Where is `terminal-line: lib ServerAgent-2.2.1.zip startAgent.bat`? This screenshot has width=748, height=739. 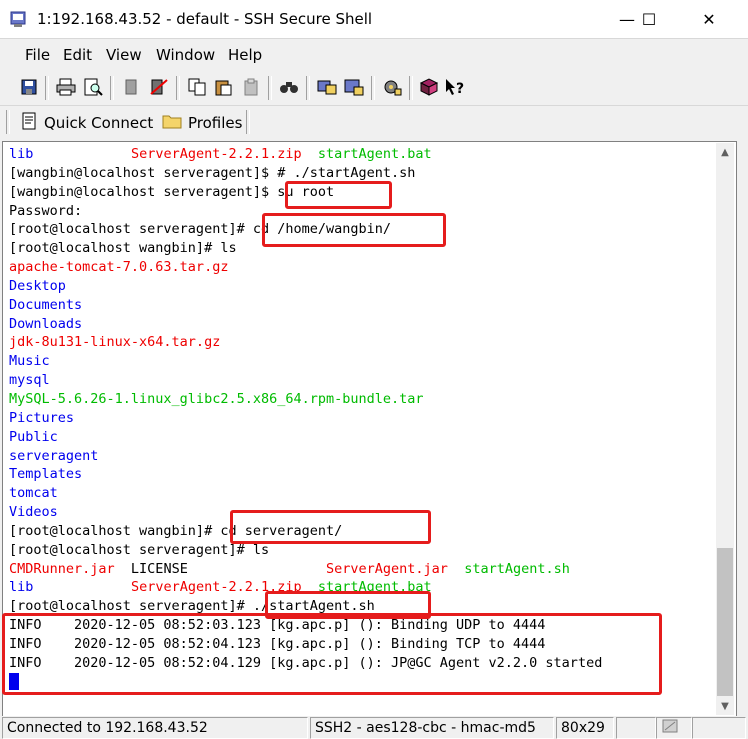 terminal-line: lib ServerAgent-2.2.1.zip startAgent.bat is located at coordinates (360, 154).